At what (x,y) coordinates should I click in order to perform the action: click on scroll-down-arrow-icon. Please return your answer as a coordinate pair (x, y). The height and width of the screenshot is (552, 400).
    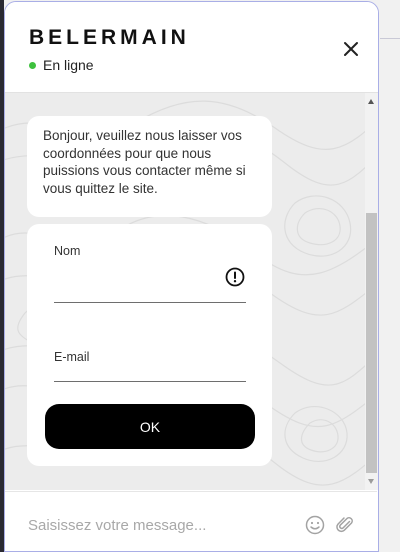
    Looking at the image, I should click on (371, 481).